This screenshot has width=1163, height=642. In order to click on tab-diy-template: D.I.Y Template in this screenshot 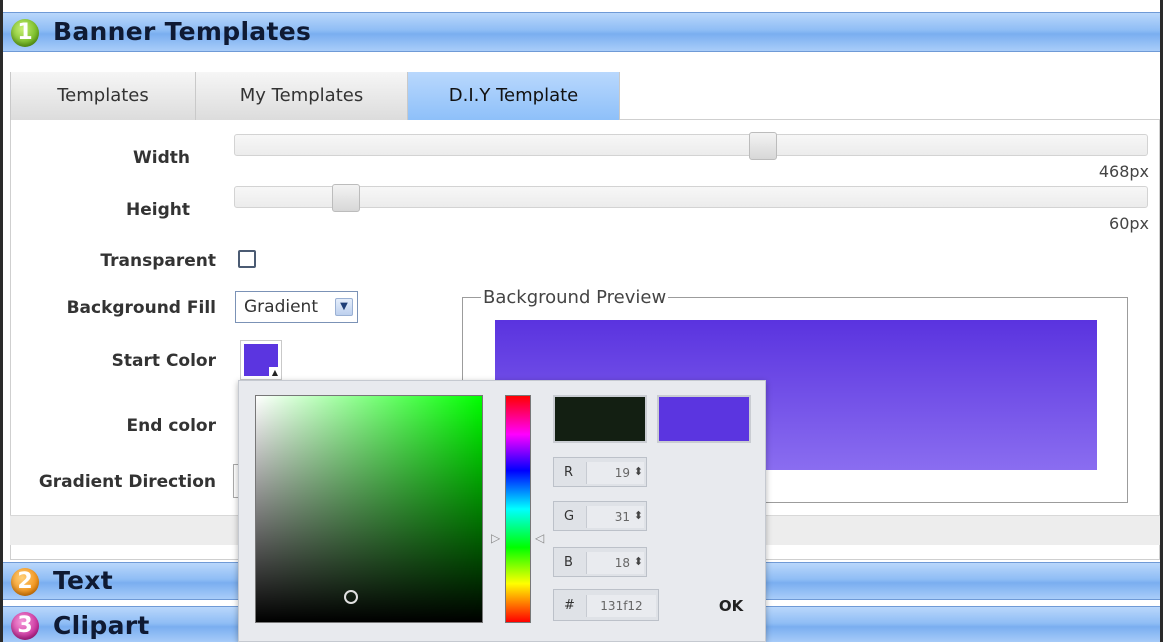, I will do `click(514, 96)`.